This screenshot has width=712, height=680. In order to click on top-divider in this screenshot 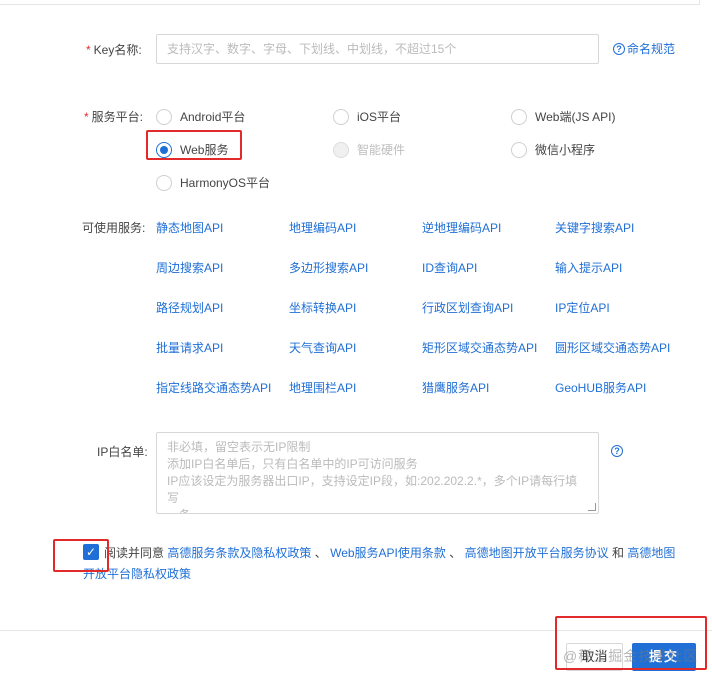, I will do `click(350, 2)`.